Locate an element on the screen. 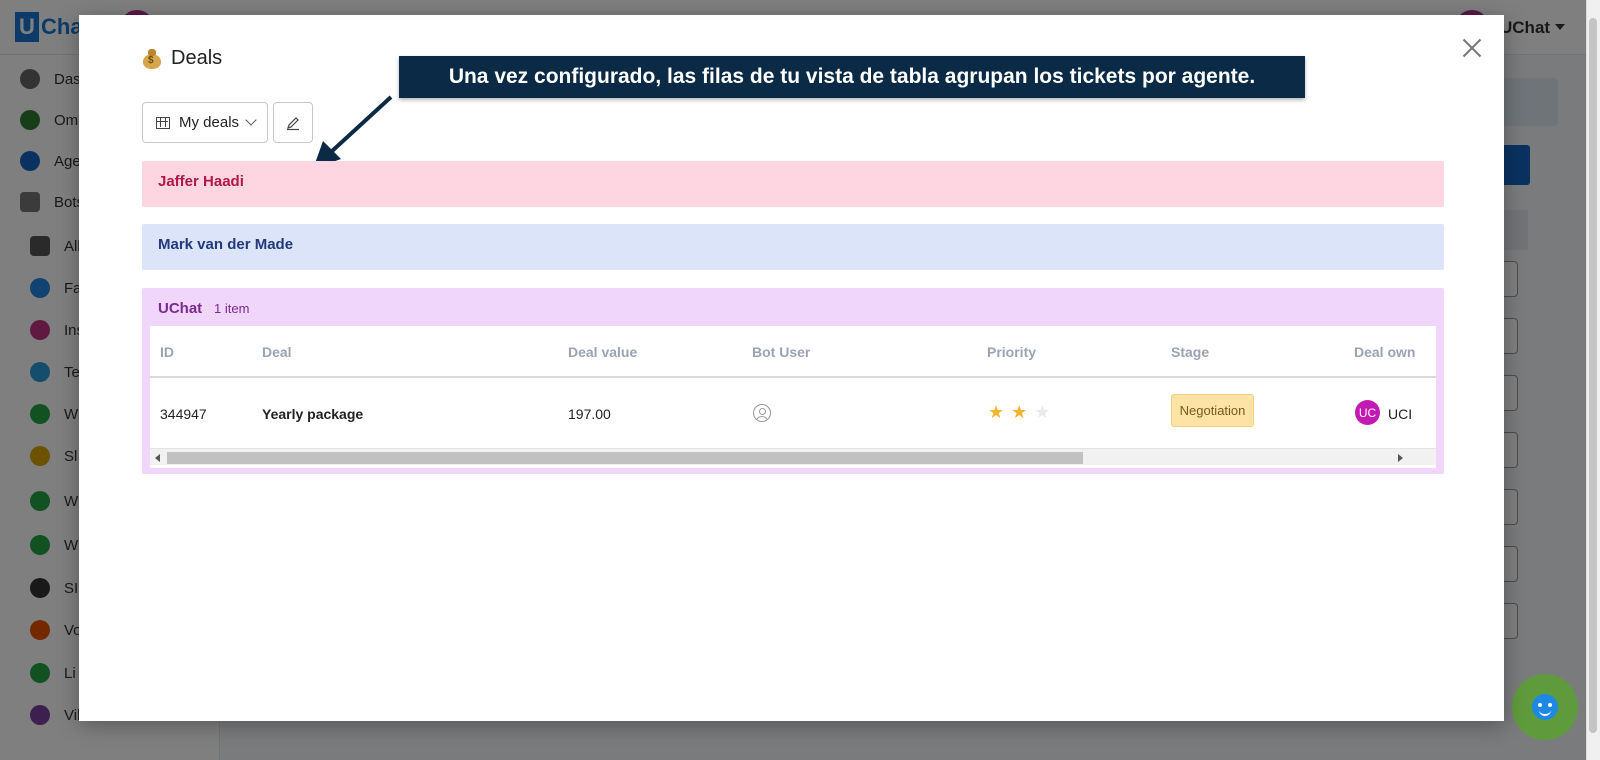 The height and width of the screenshot is (760, 1600). close-icon is located at coordinates (1472, 48).